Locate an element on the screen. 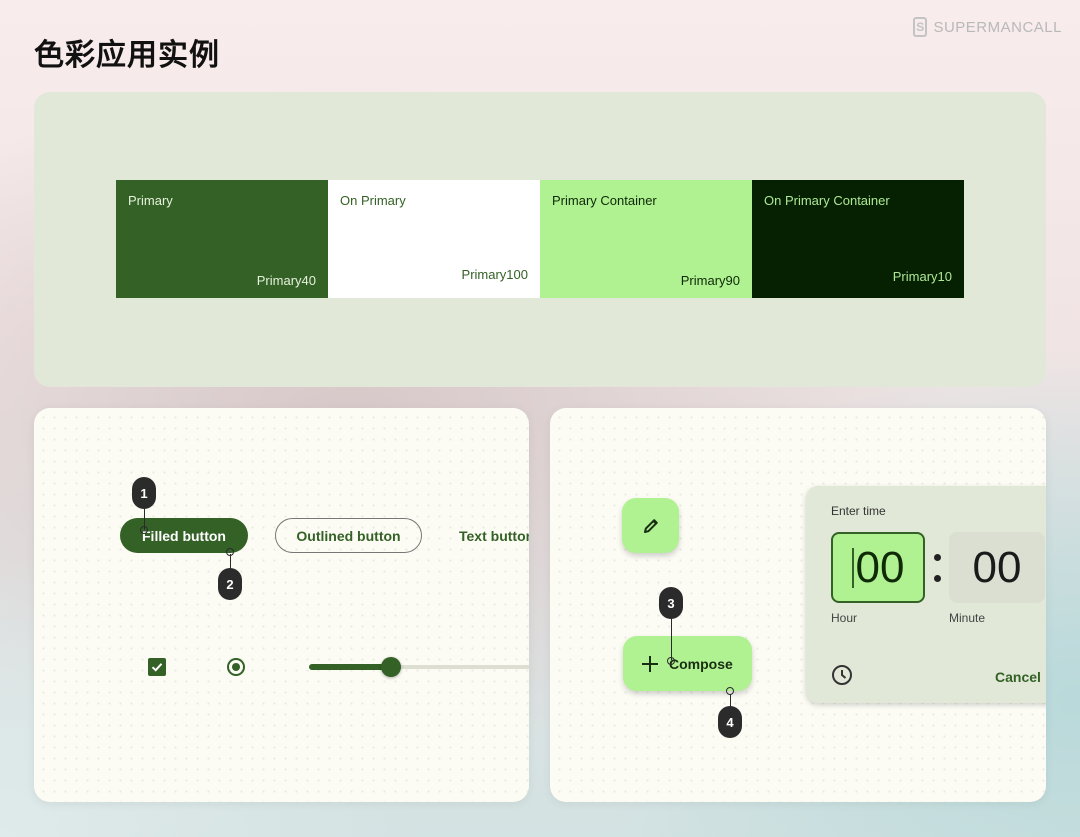 This screenshot has width=1080, height=837. page-title: 色彩应用实例 is located at coordinates (127, 55).